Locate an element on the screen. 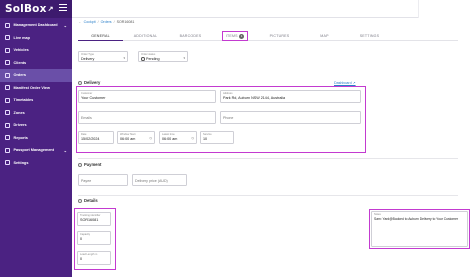  breadcrumb-current: SOR16081 is located at coordinates (125, 22).